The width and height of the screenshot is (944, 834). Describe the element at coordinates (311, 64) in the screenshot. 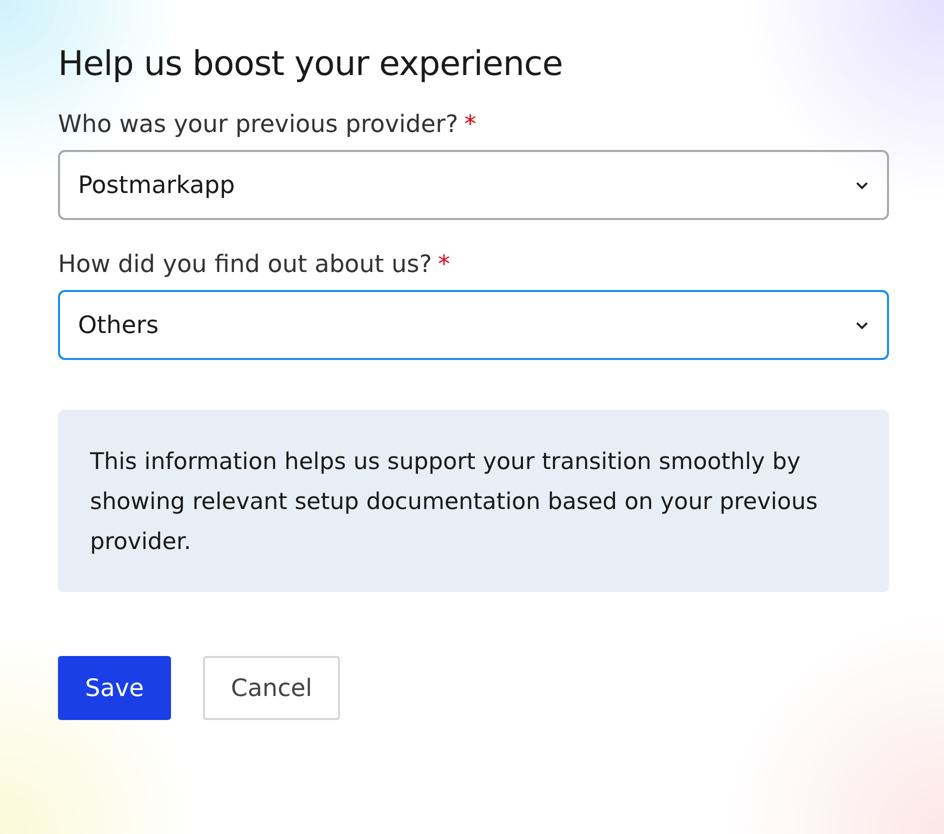

I see `form-title: Help us boost your experience` at that location.